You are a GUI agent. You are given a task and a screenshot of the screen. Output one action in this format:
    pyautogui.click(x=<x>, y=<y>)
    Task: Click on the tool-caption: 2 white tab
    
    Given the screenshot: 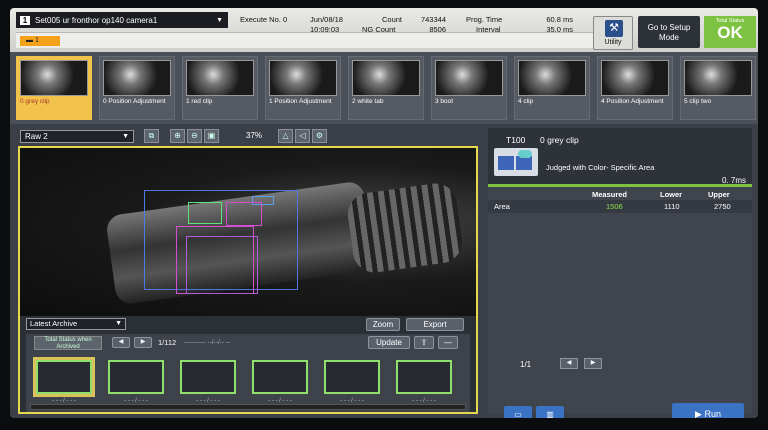 What is the action you would take?
    pyautogui.click(x=368, y=101)
    